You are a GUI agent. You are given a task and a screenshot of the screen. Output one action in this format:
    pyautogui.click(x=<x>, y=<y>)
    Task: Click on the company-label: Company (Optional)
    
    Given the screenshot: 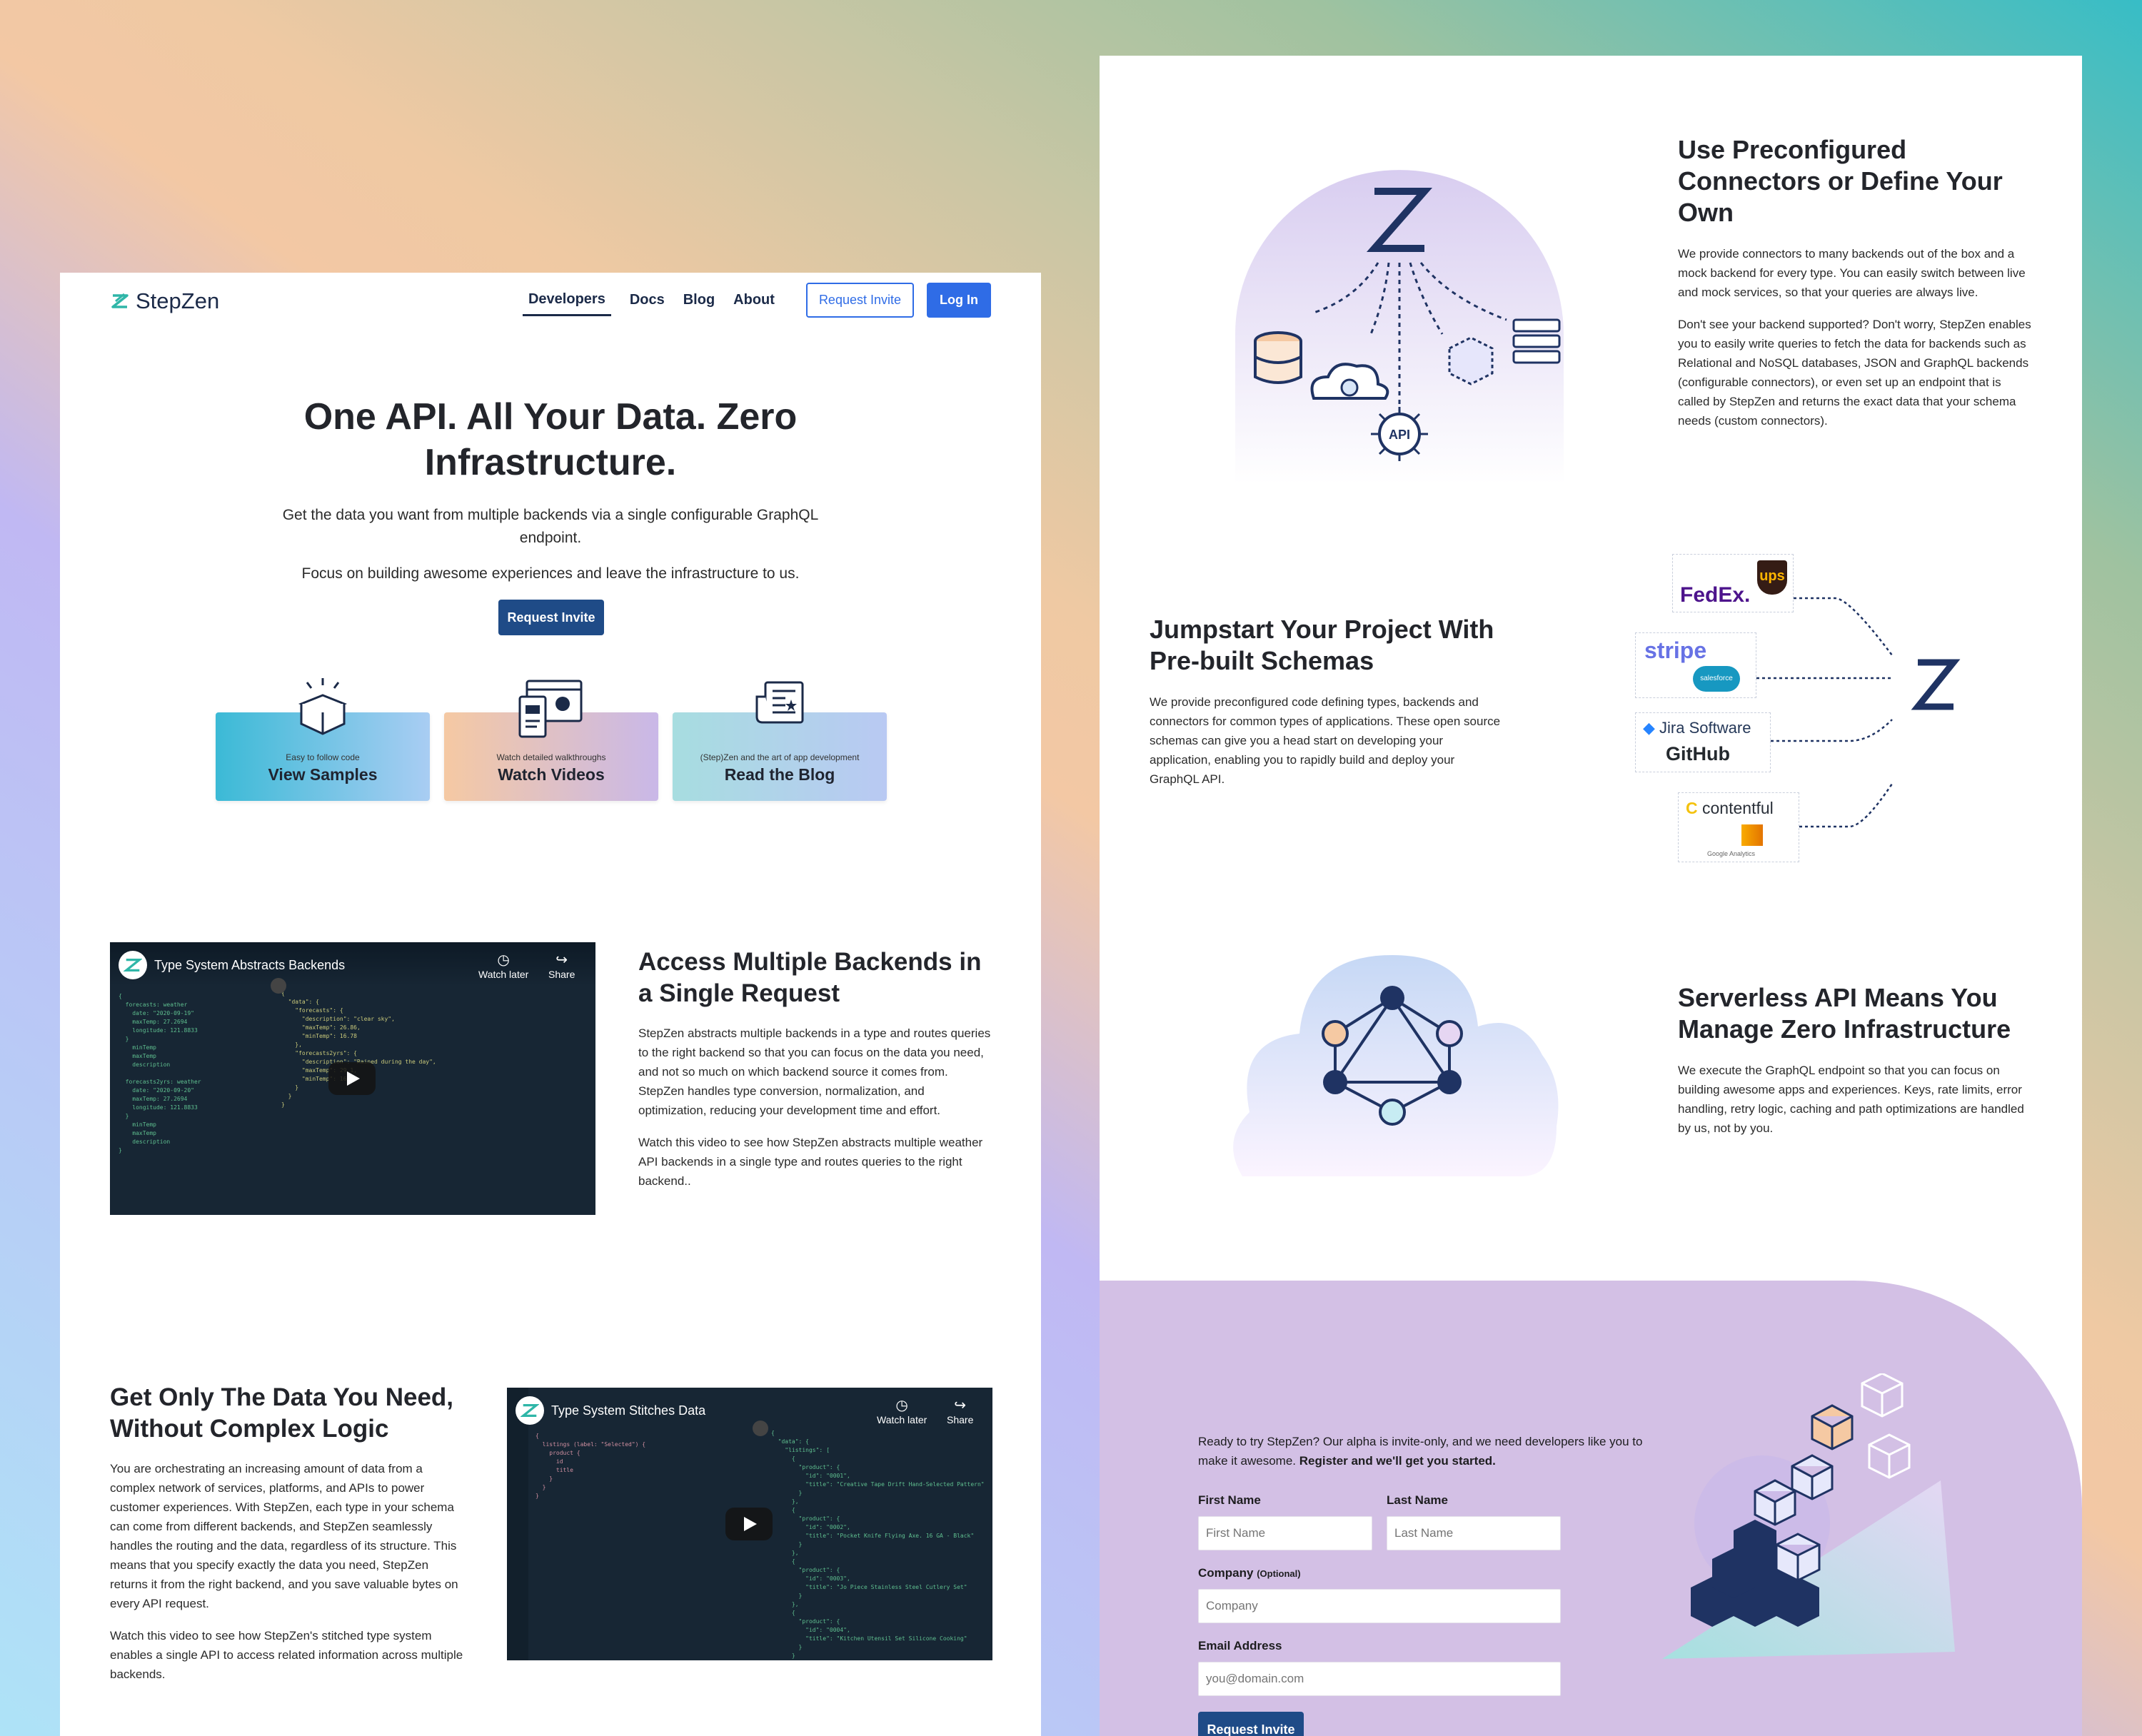 What is the action you would take?
    pyautogui.click(x=1249, y=1573)
    